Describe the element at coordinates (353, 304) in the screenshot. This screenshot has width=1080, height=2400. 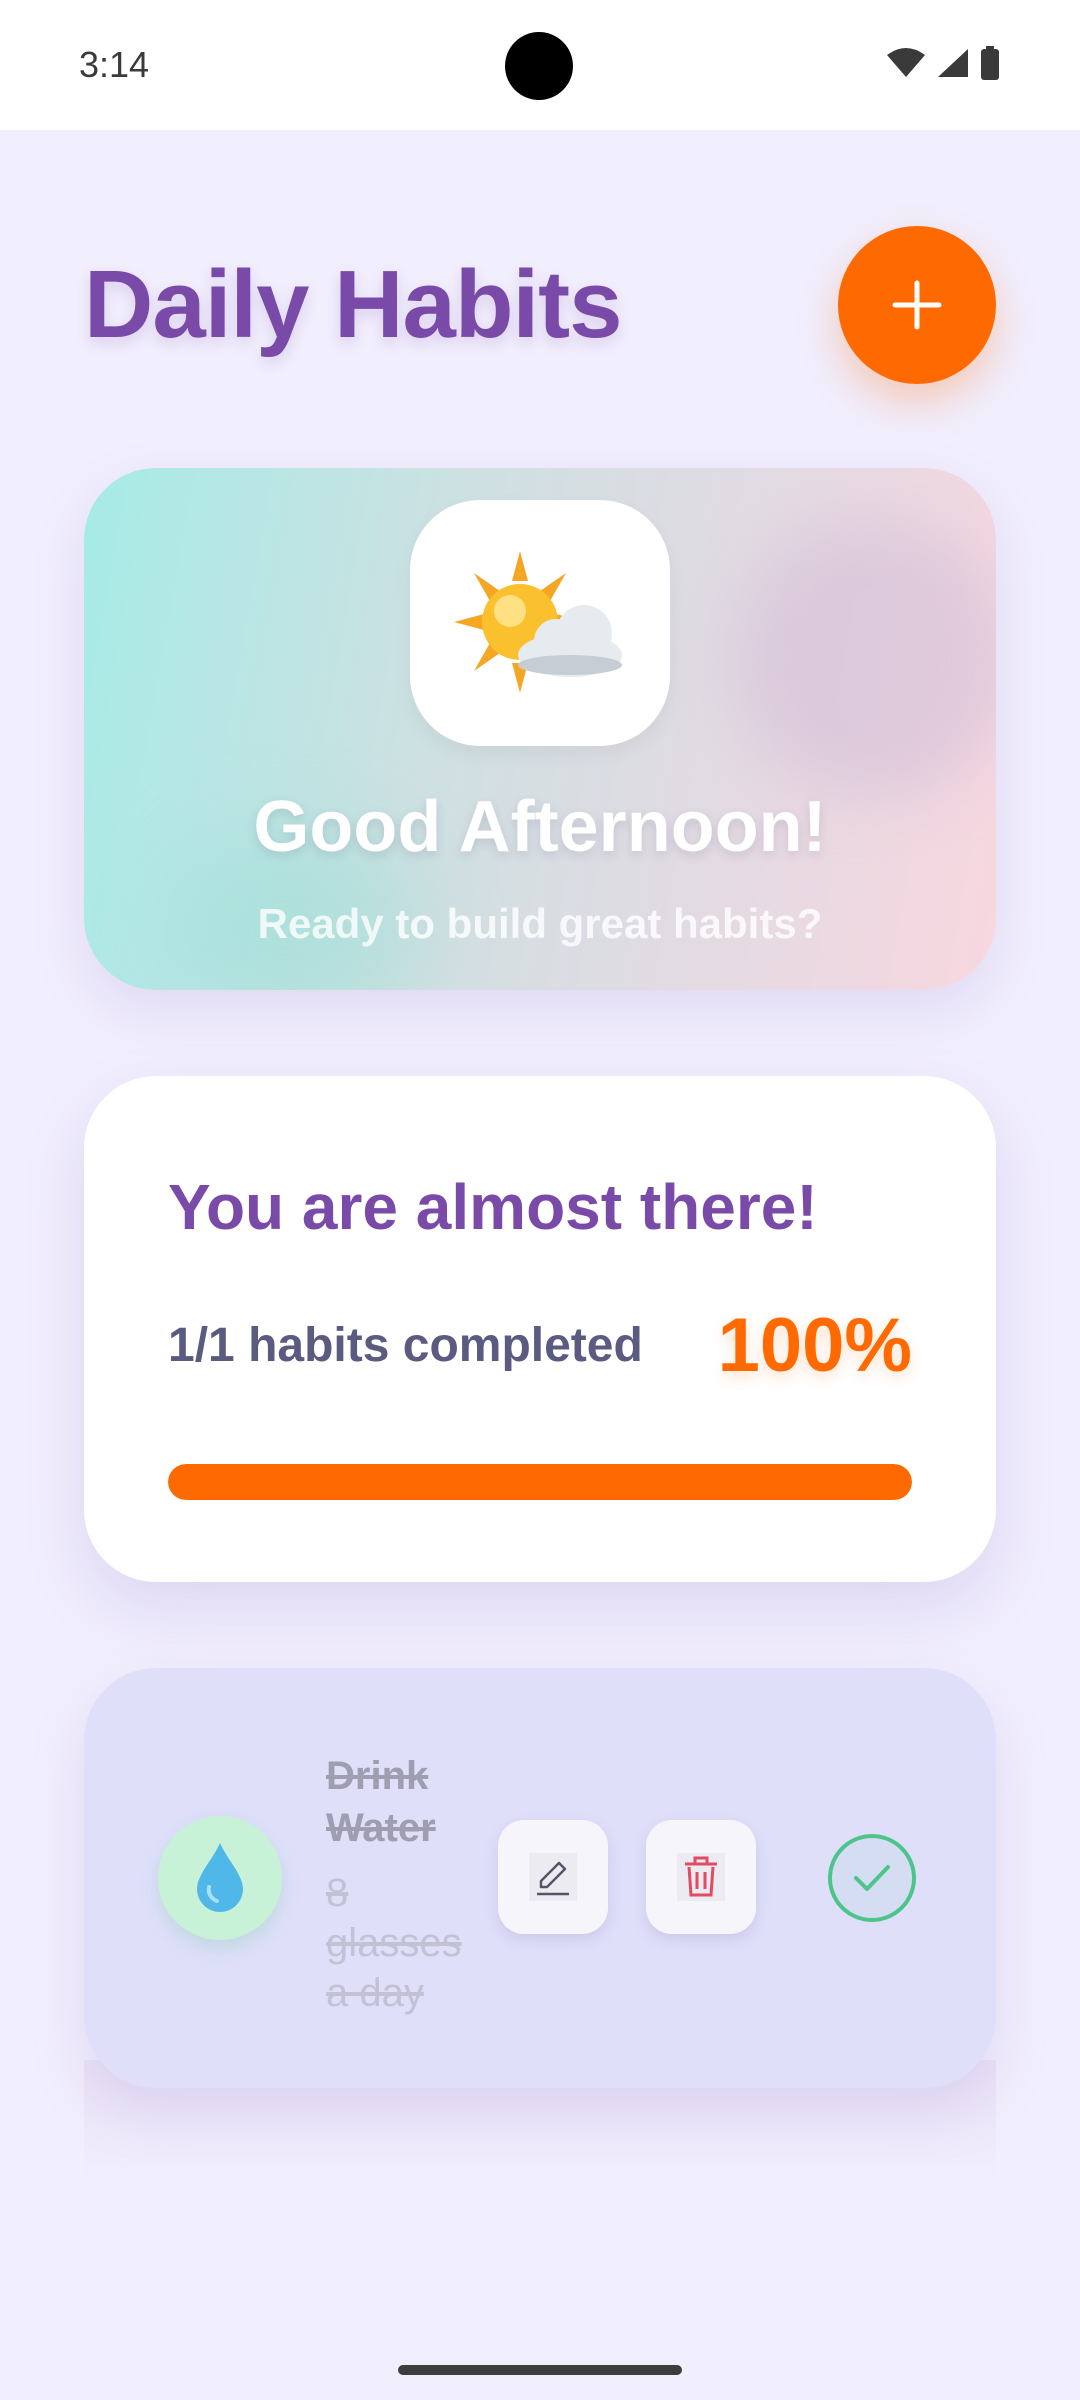
I see `page-title: Daily Habits` at that location.